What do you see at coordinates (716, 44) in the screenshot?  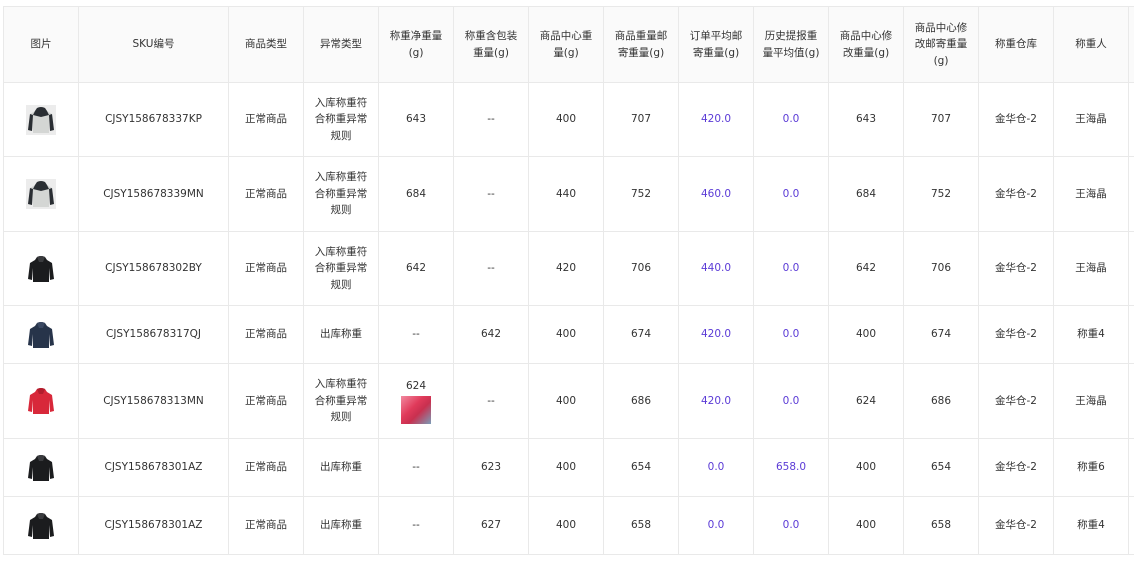 I see `header-order-avg-weight: 订单平均邮寄重量(g)` at bounding box center [716, 44].